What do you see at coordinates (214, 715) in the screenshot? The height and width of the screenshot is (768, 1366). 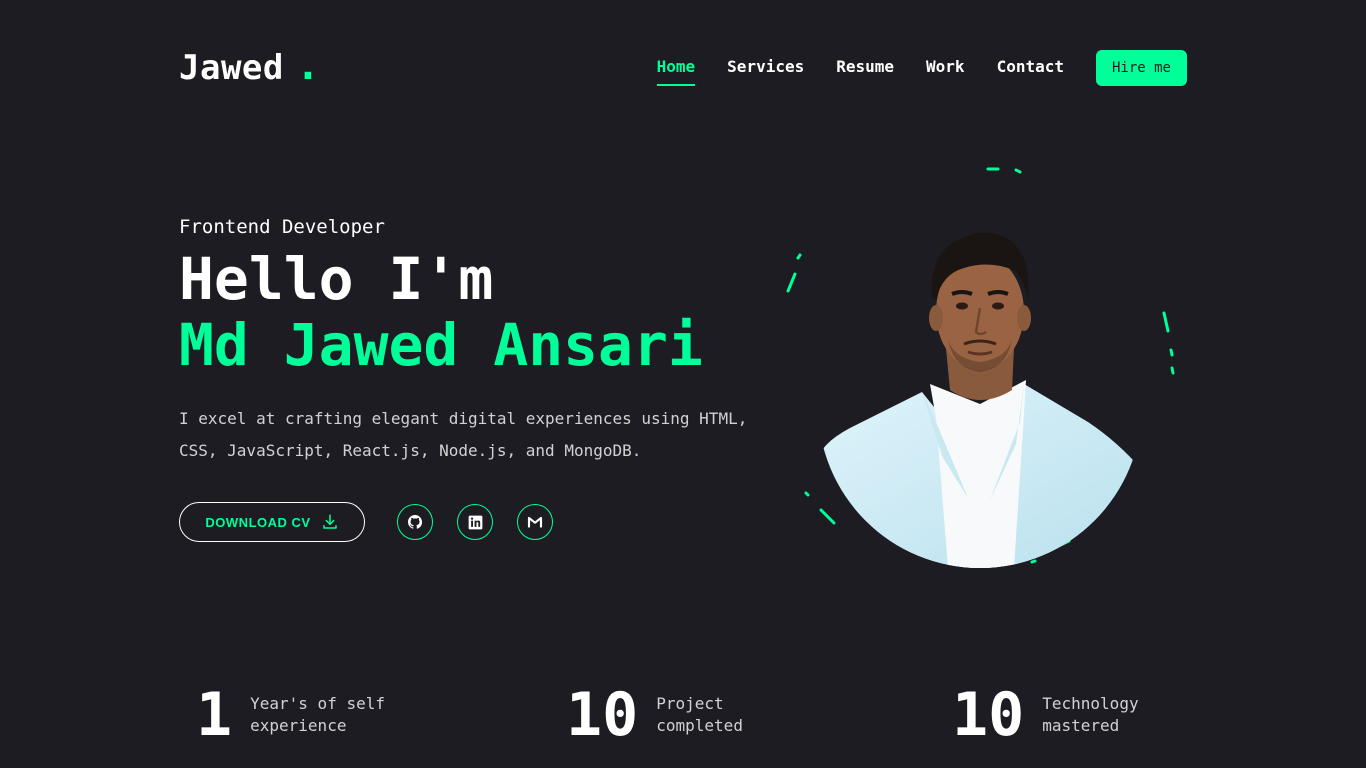 I see `stat-number: 1` at bounding box center [214, 715].